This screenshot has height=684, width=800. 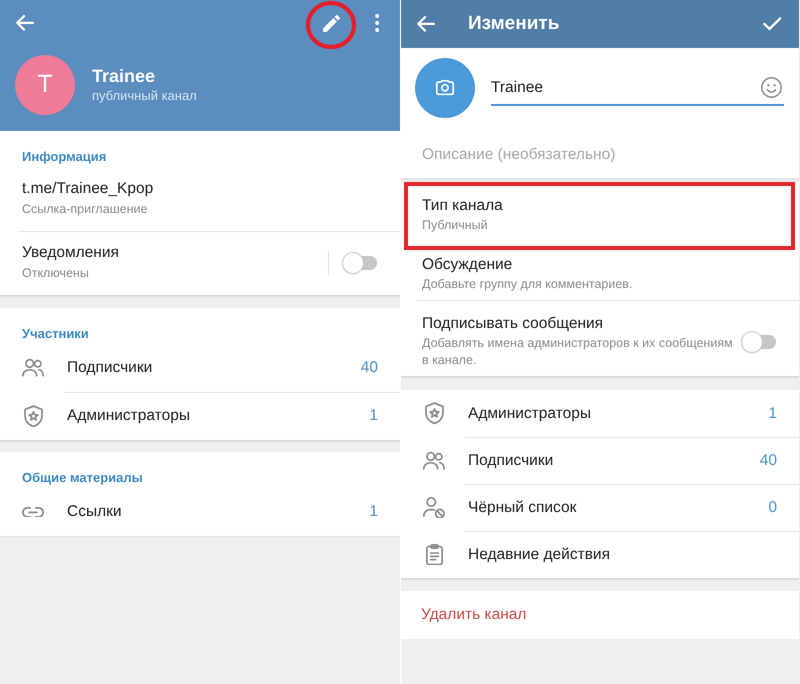 What do you see at coordinates (514, 24) in the screenshot?
I see `toolbar-title: Изменить` at bounding box center [514, 24].